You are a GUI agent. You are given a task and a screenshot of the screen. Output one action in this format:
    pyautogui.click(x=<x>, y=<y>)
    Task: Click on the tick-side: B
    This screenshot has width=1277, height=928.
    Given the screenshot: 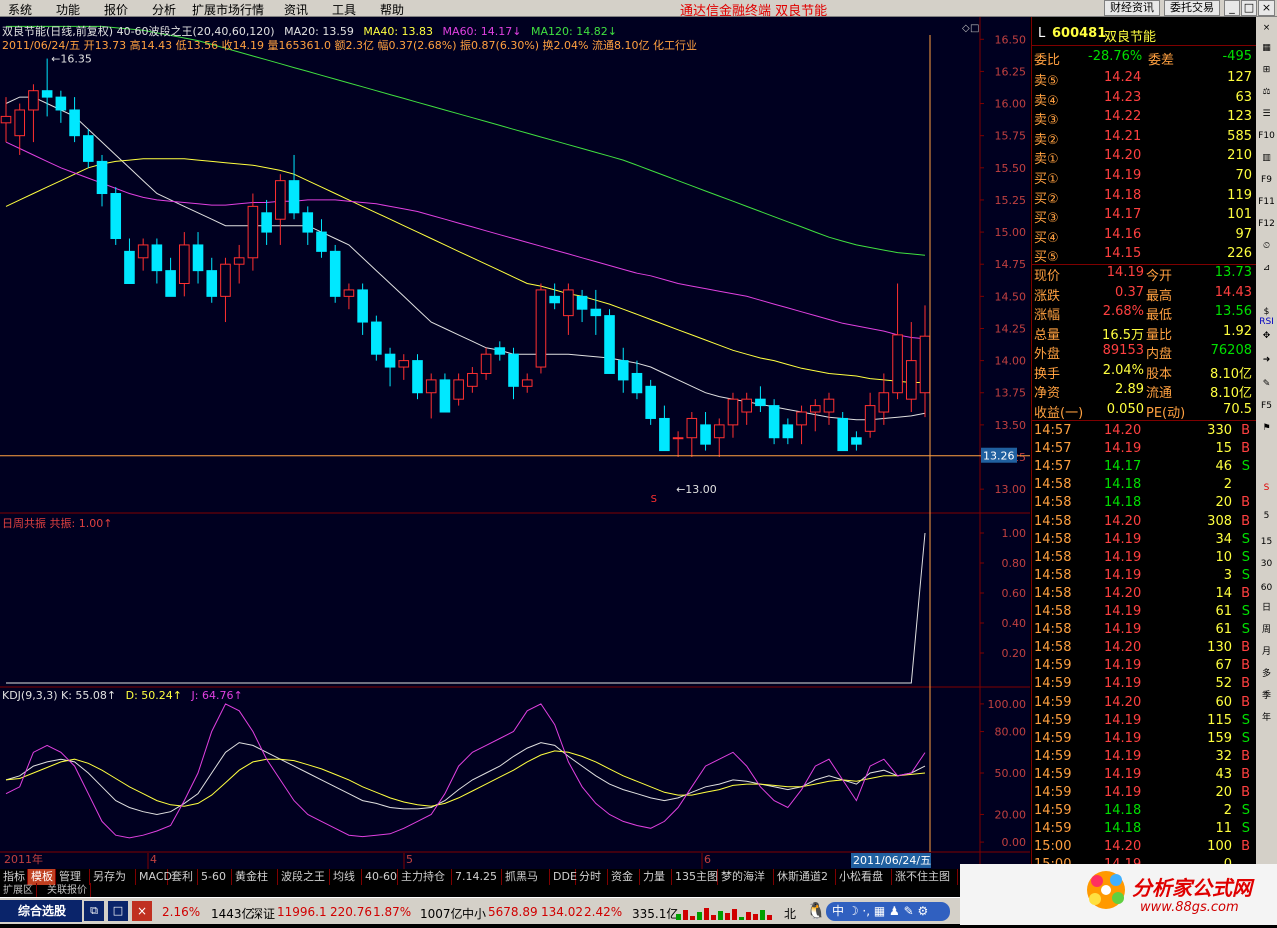 What is the action you would take?
    pyautogui.click(x=1245, y=648)
    